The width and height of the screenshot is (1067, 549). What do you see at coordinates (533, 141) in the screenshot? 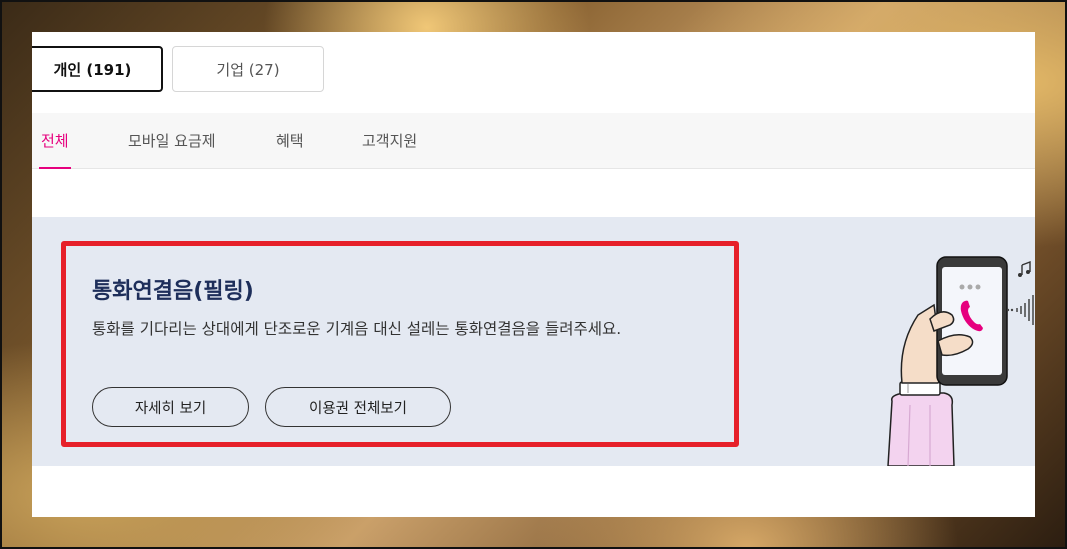
I see `category-nav: 전체 모바일 요금제 혜택 고객지원` at bounding box center [533, 141].